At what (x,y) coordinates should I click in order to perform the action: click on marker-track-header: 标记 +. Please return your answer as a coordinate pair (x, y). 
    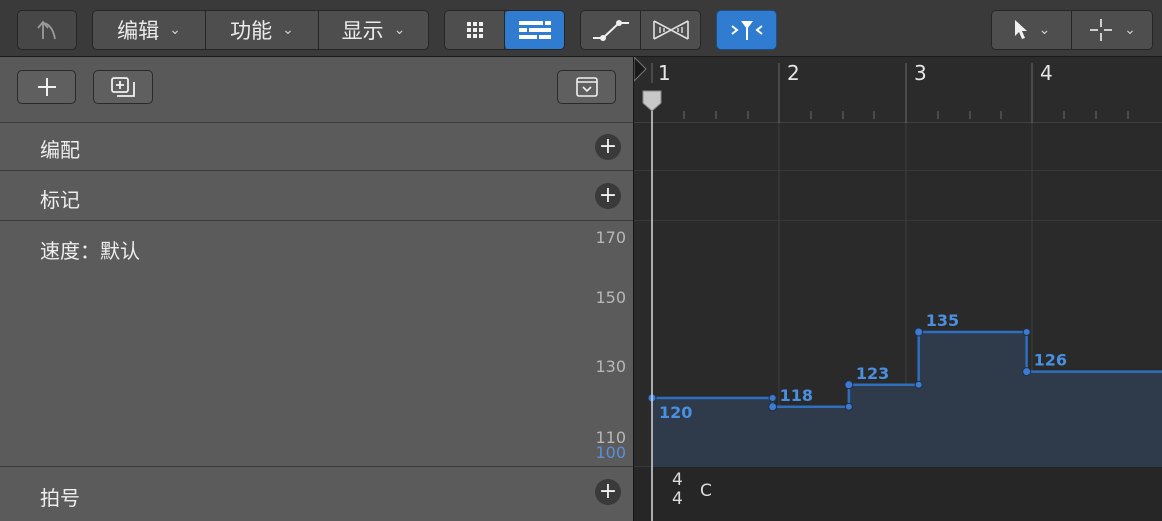
    Looking at the image, I should click on (316, 196).